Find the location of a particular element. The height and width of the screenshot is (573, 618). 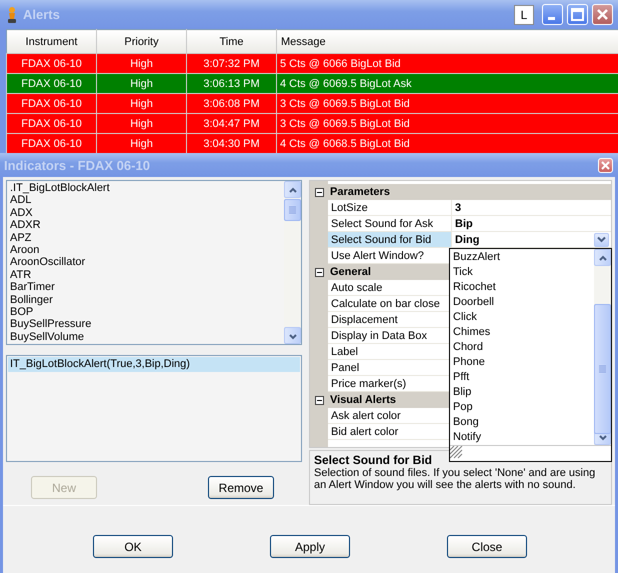

dropdown-option: Click is located at coordinates (523, 317).